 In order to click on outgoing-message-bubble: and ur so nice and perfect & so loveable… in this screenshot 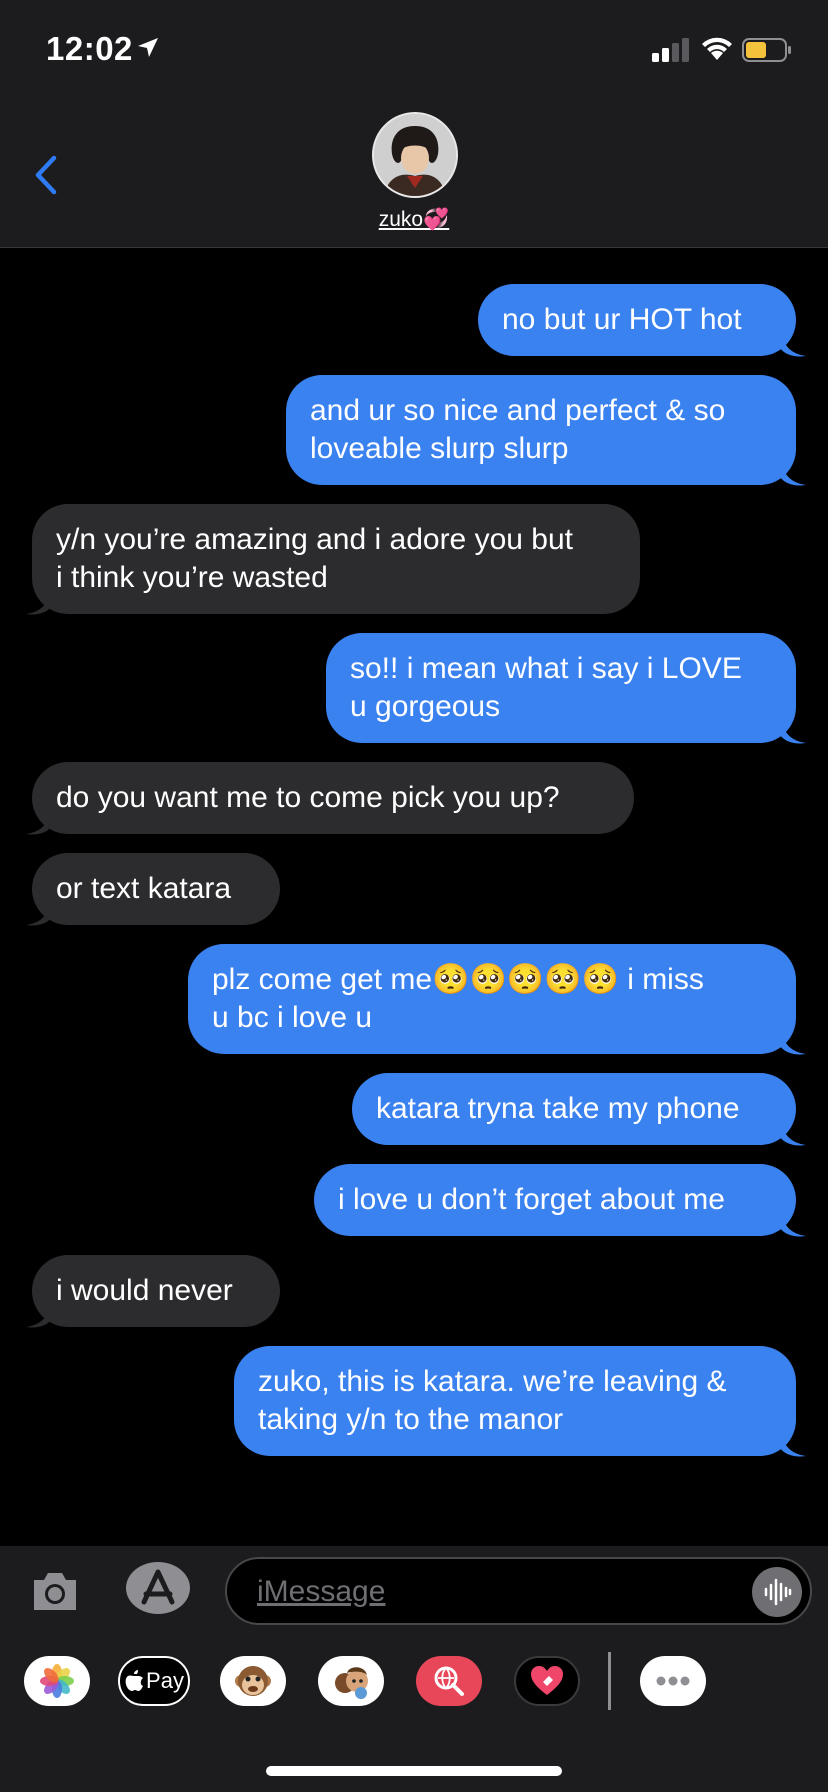, I will do `click(541, 430)`.